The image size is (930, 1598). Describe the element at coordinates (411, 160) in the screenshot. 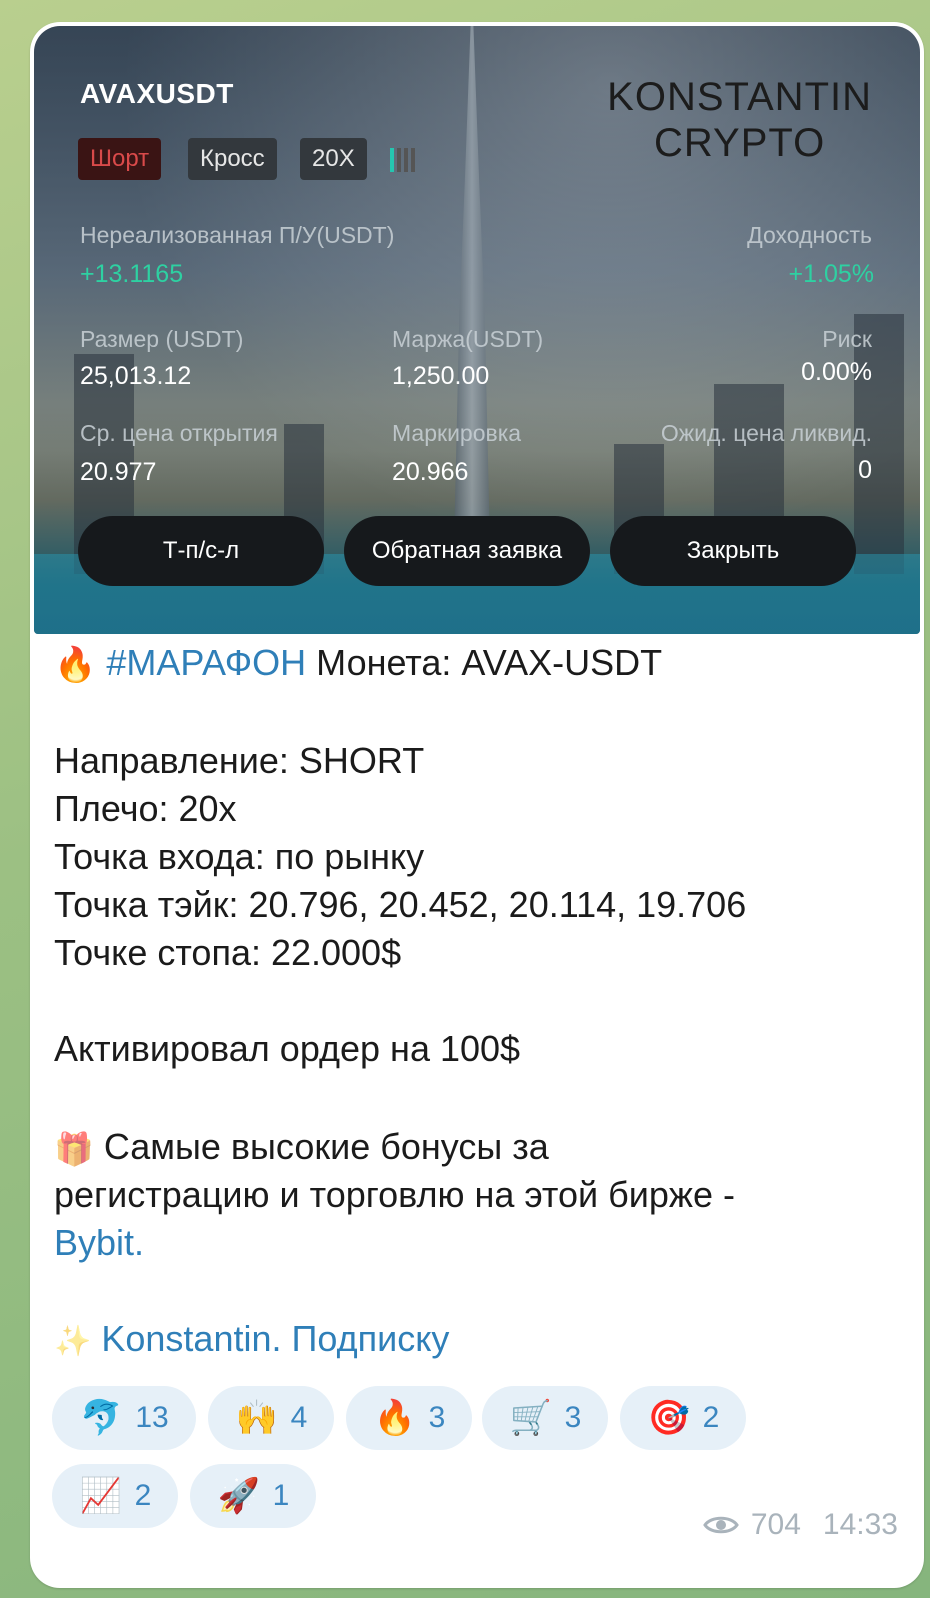

I see `risk-level-bars` at that location.